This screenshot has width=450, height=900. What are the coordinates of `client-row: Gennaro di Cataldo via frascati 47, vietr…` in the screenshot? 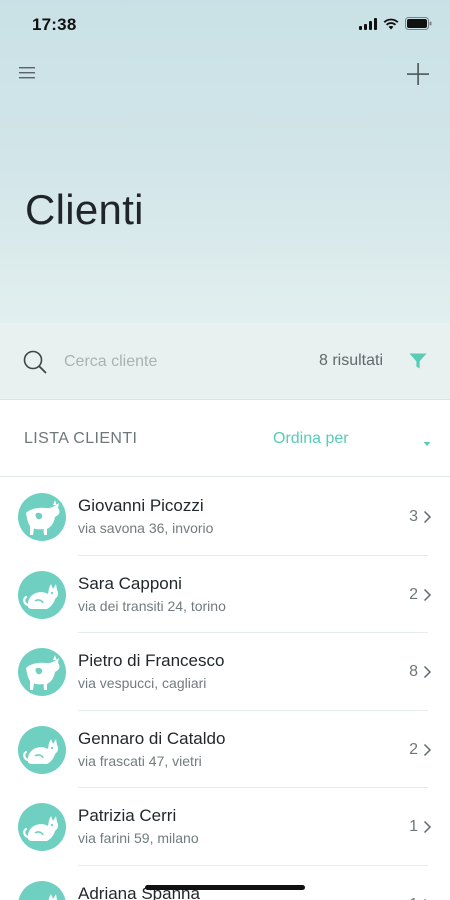 It's located at (225, 750).